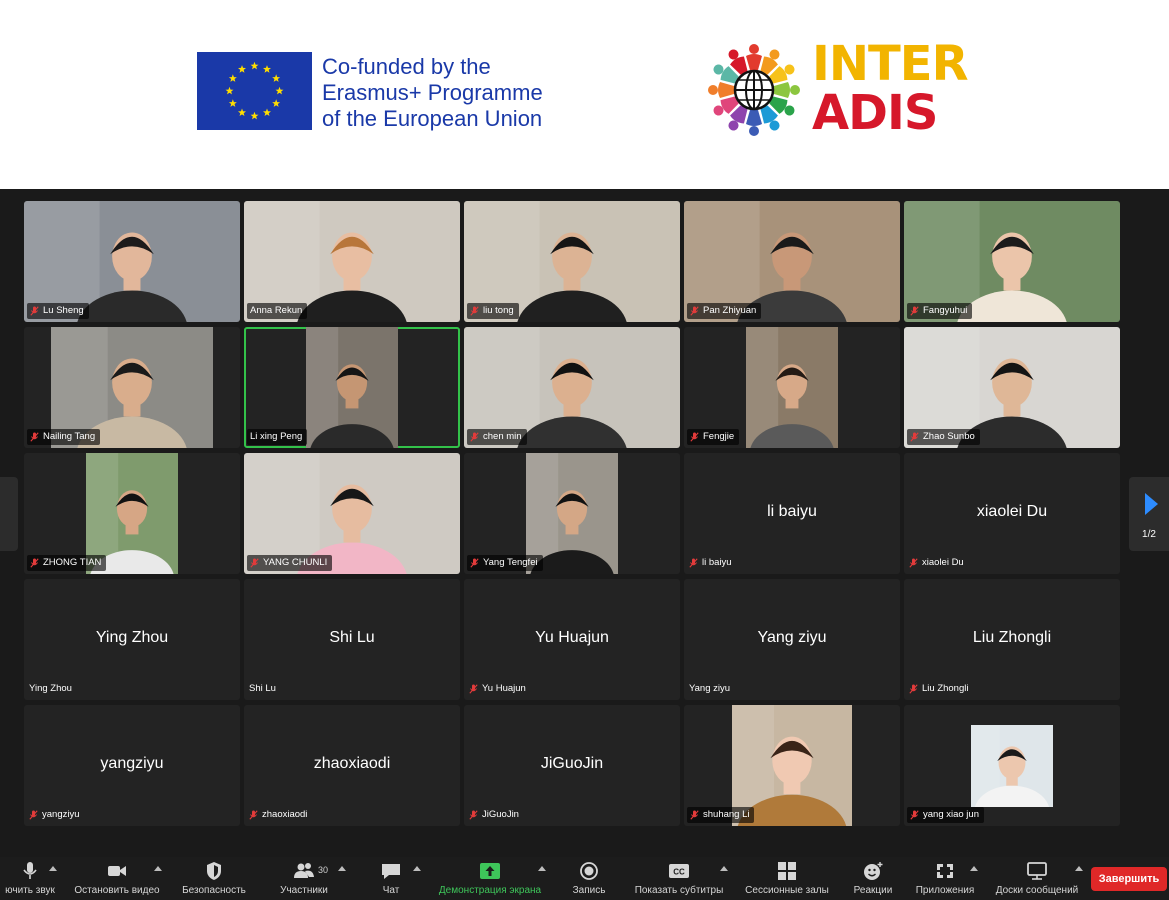 This screenshot has height=900, width=1169. What do you see at coordinates (1012, 387) in the screenshot?
I see `participant-tile: Zhao Sunbo` at bounding box center [1012, 387].